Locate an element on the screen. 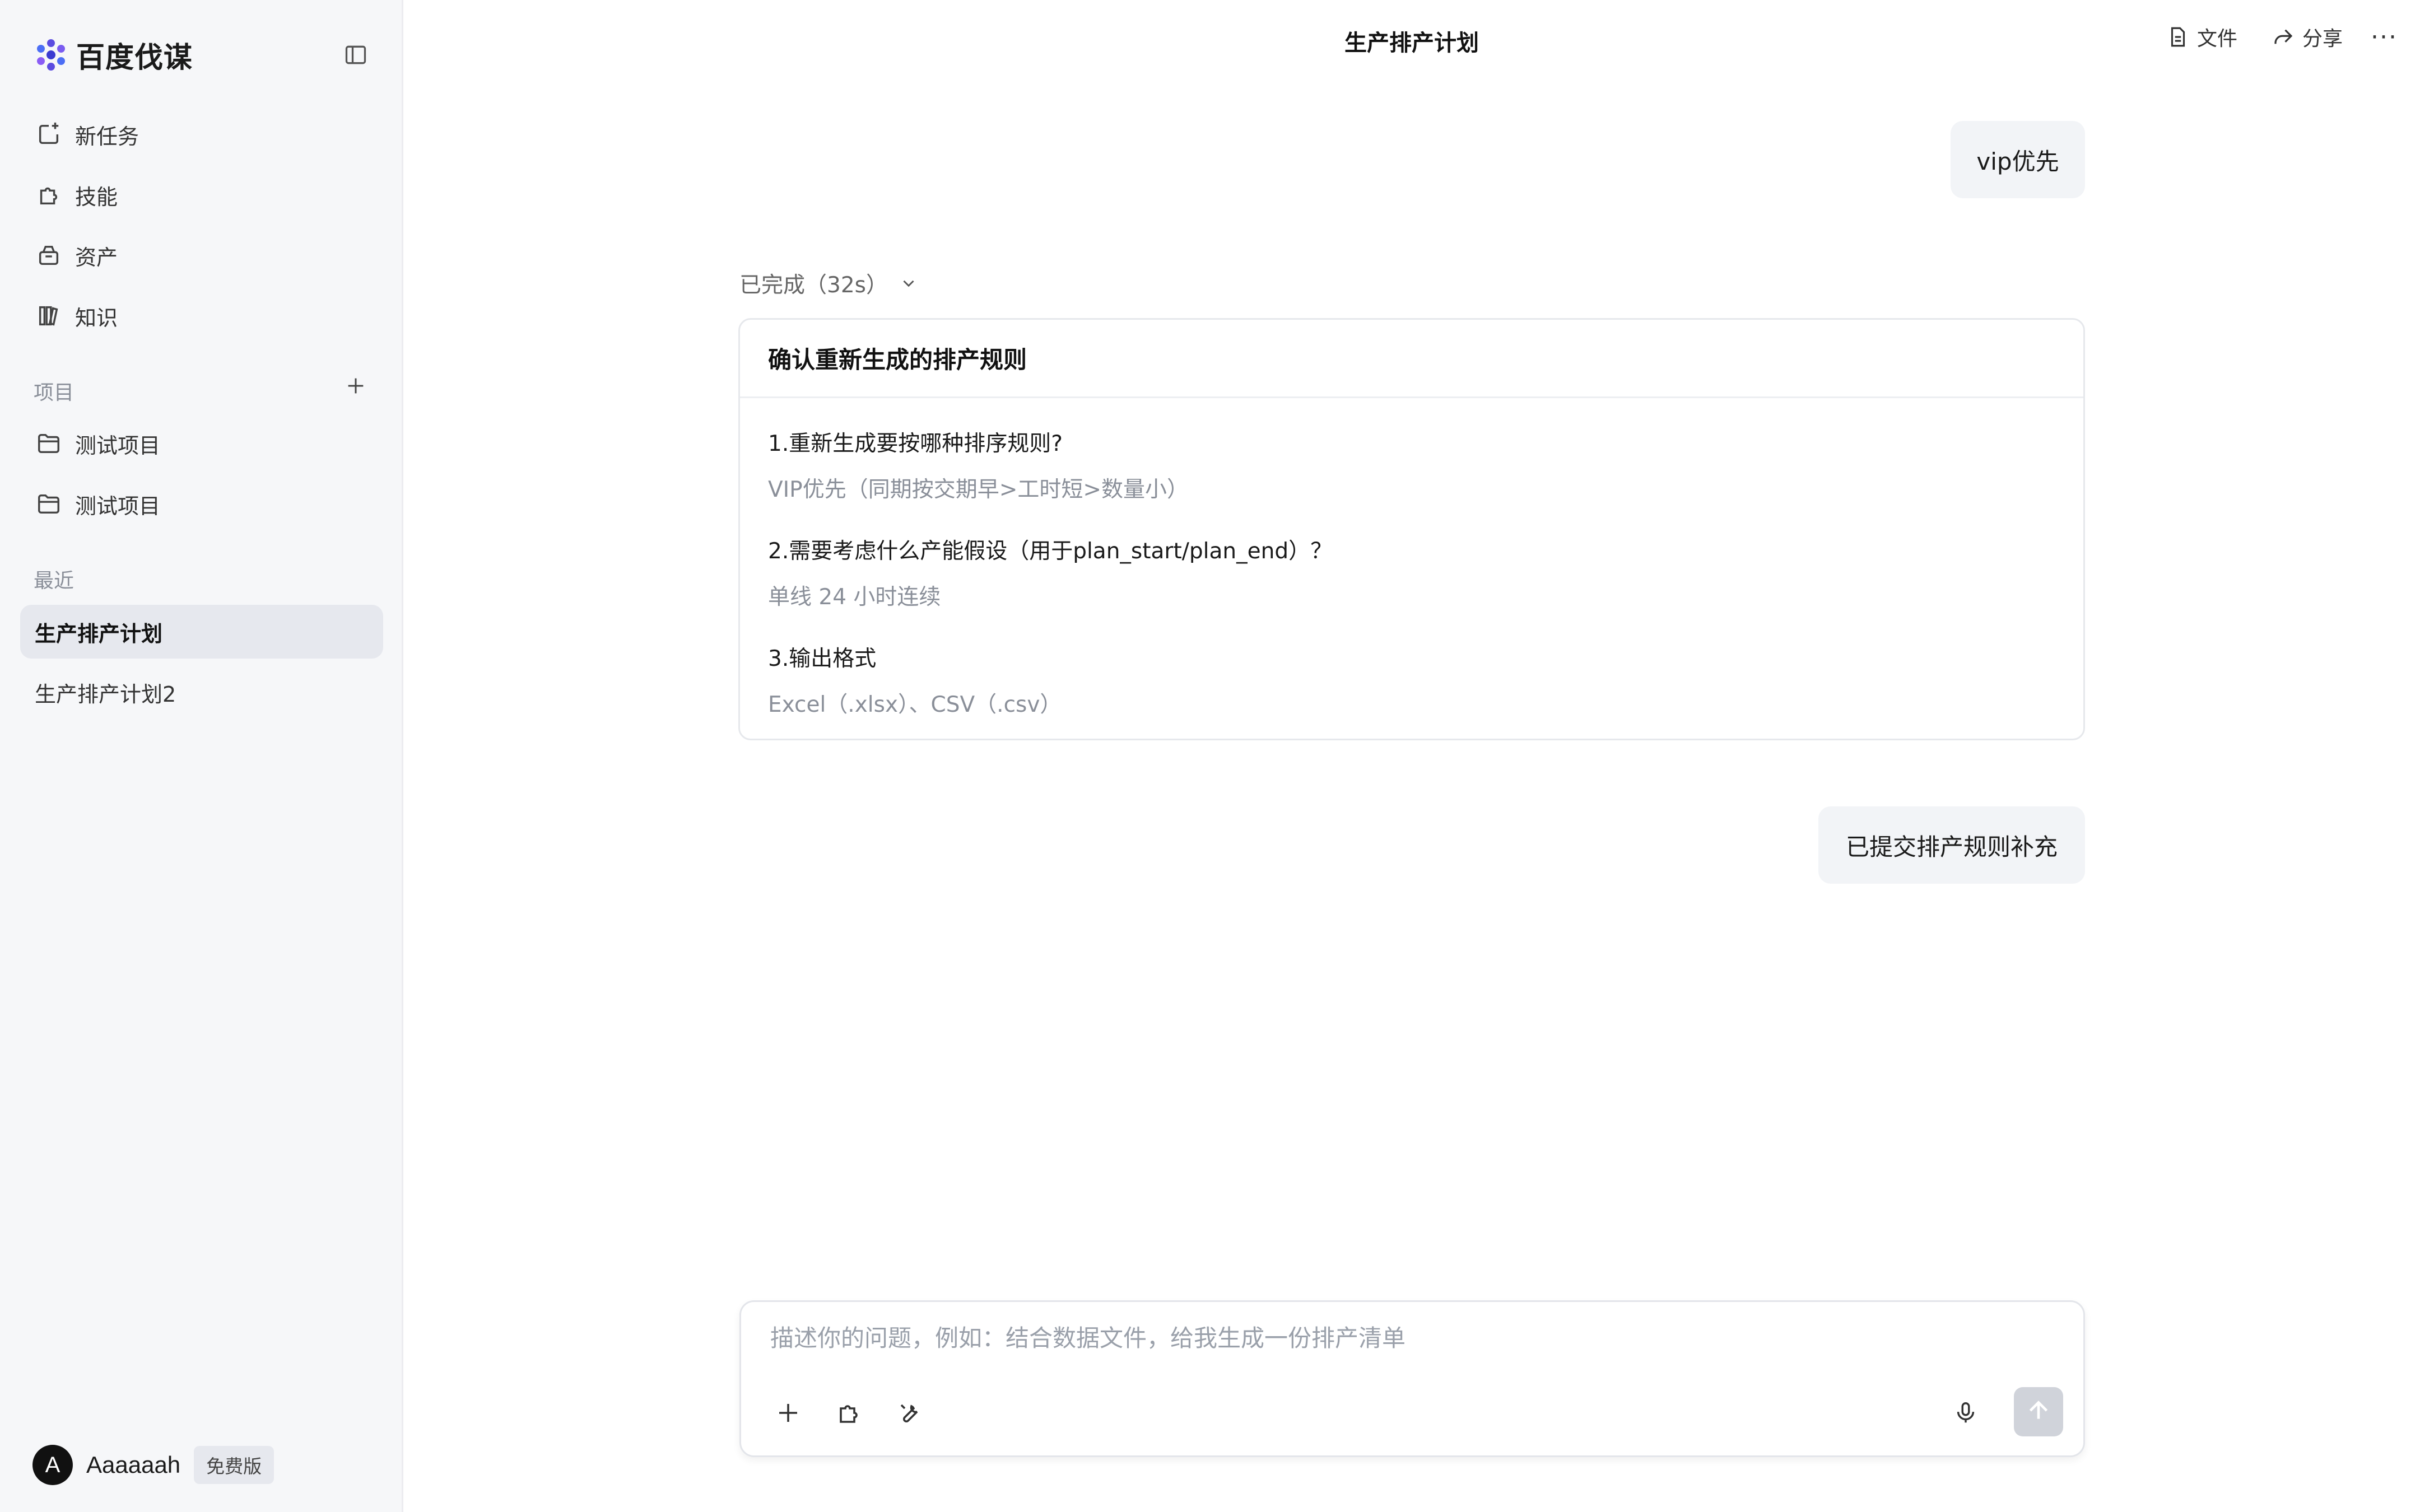 The height and width of the screenshot is (1512, 2420). user-message-text: 已提交排产规则补充 is located at coordinates (1952, 847).